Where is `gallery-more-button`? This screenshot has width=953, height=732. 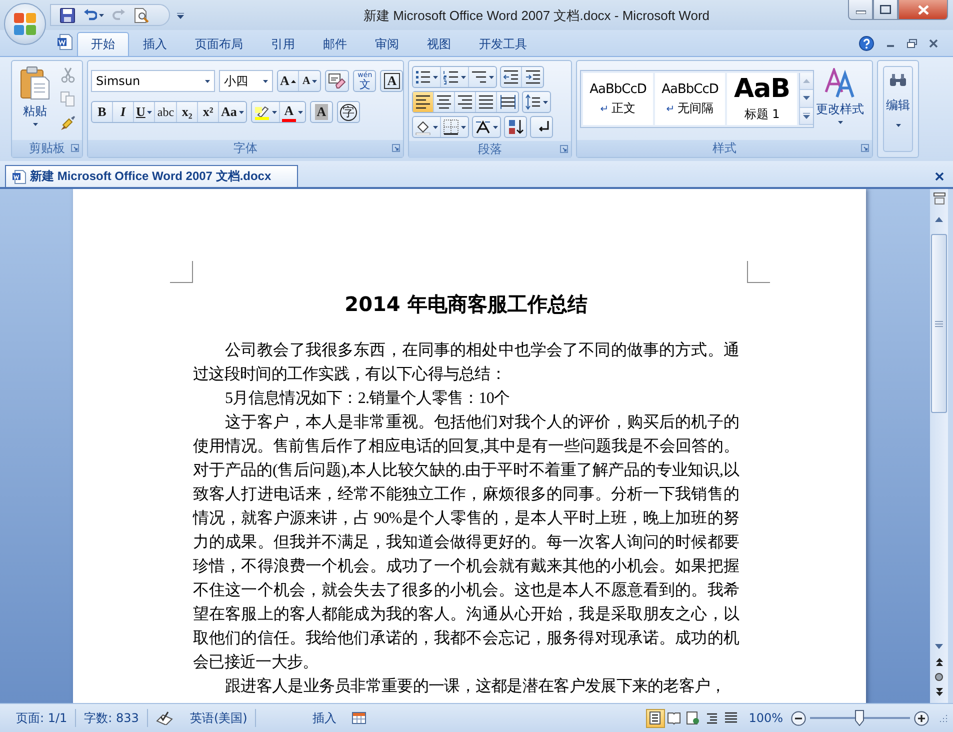
gallery-more-button is located at coordinates (806, 116).